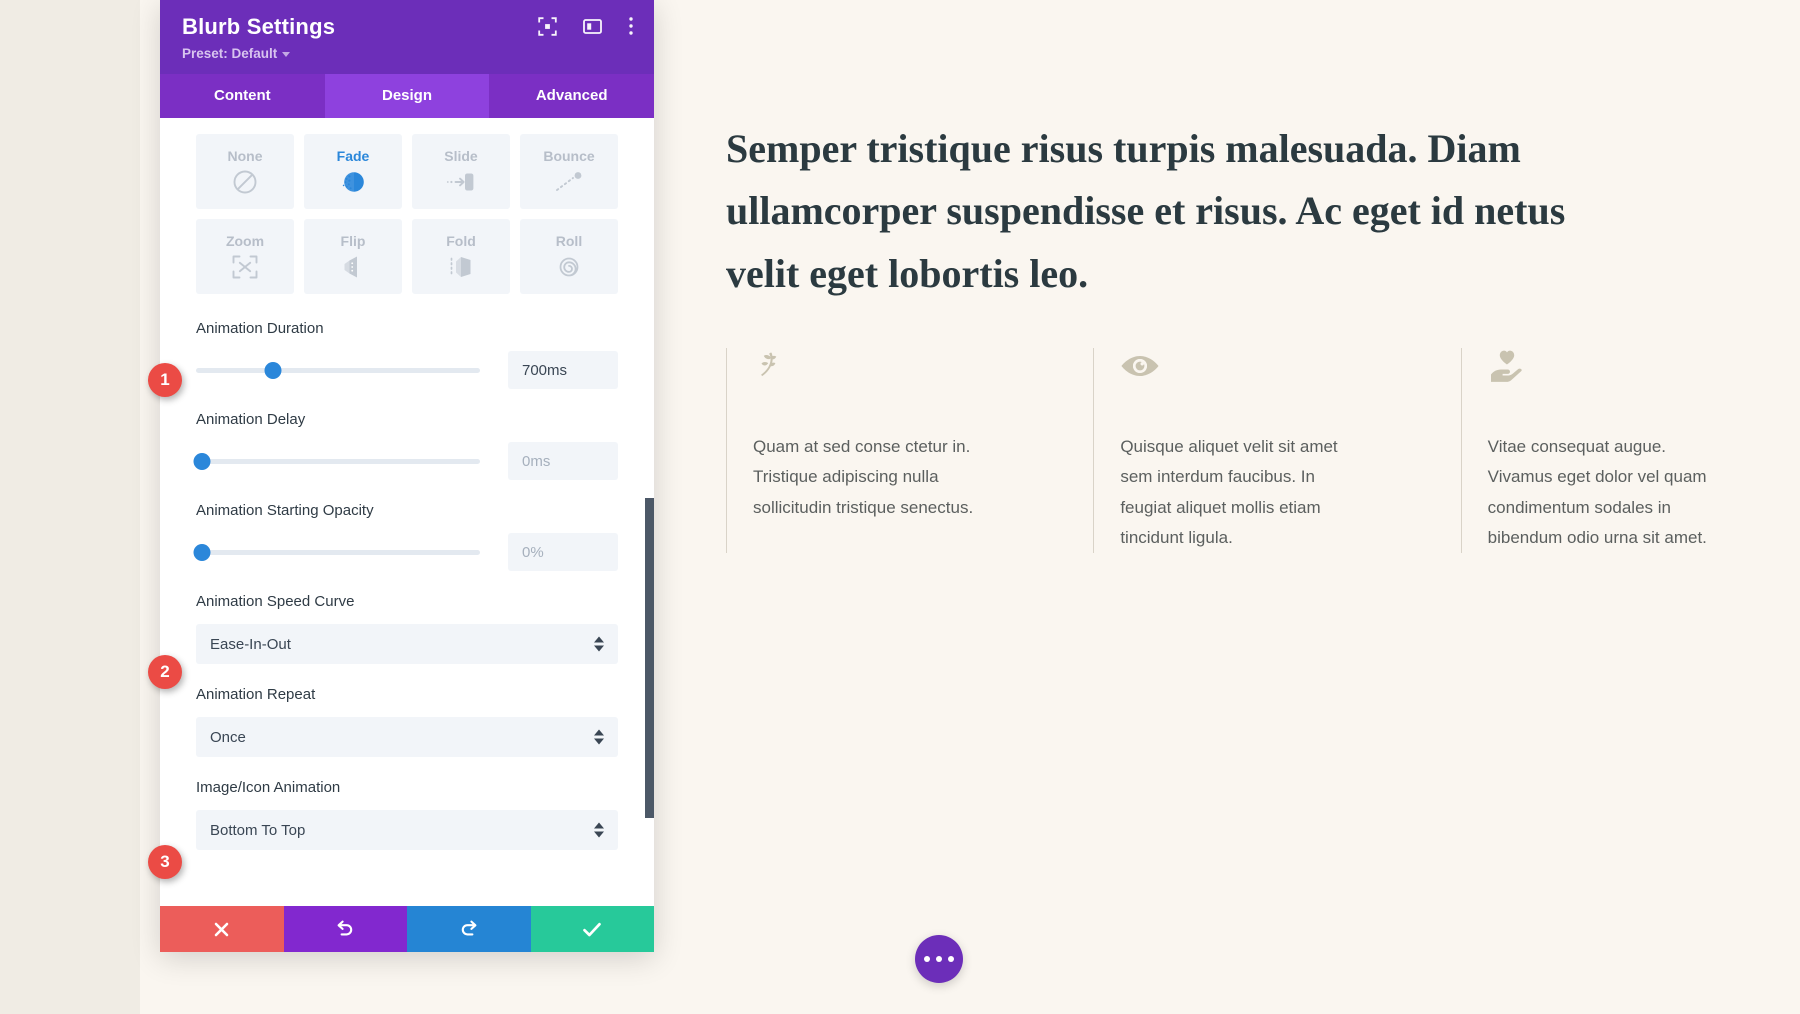 The width and height of the screenshot is (1800, 1014). What do you see at coordinates (286, 55) in the screenshot?
I see `chevron-down-icon` at bounding box center [286, 55].